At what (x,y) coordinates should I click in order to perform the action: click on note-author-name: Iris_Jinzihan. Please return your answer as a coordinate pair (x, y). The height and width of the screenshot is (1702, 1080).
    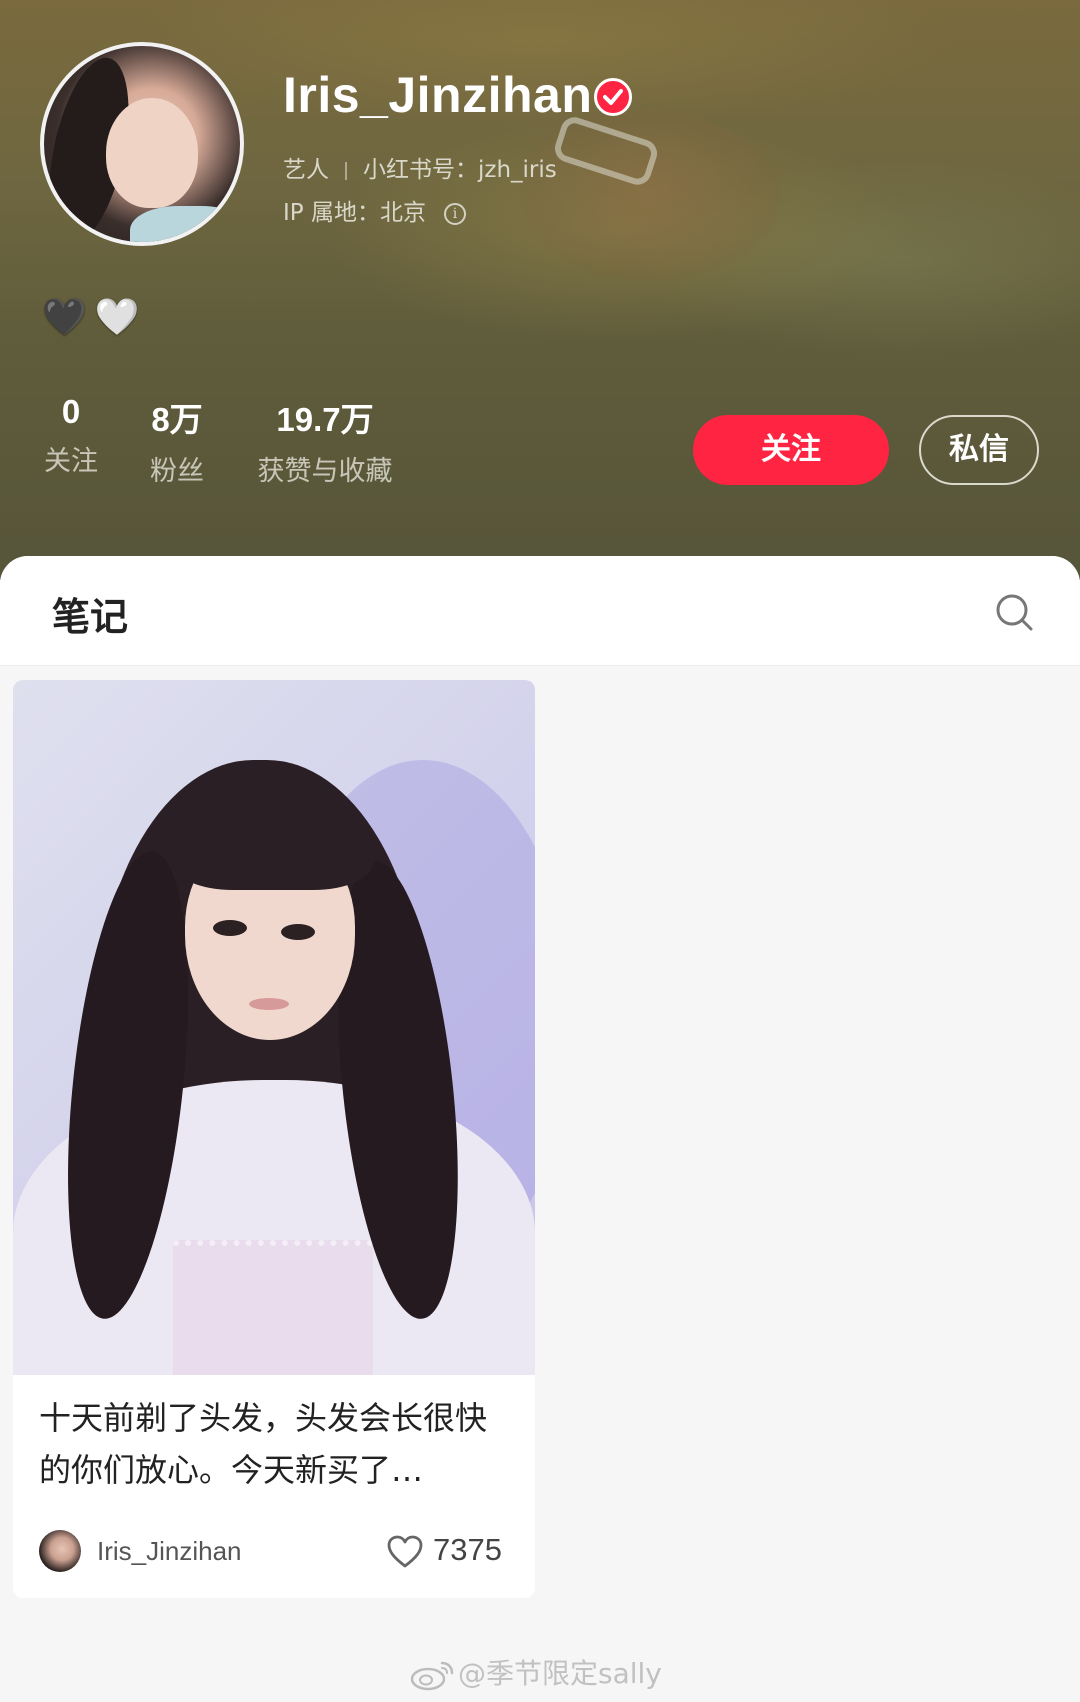
    Looking at the image, I should click on (169, 1551).